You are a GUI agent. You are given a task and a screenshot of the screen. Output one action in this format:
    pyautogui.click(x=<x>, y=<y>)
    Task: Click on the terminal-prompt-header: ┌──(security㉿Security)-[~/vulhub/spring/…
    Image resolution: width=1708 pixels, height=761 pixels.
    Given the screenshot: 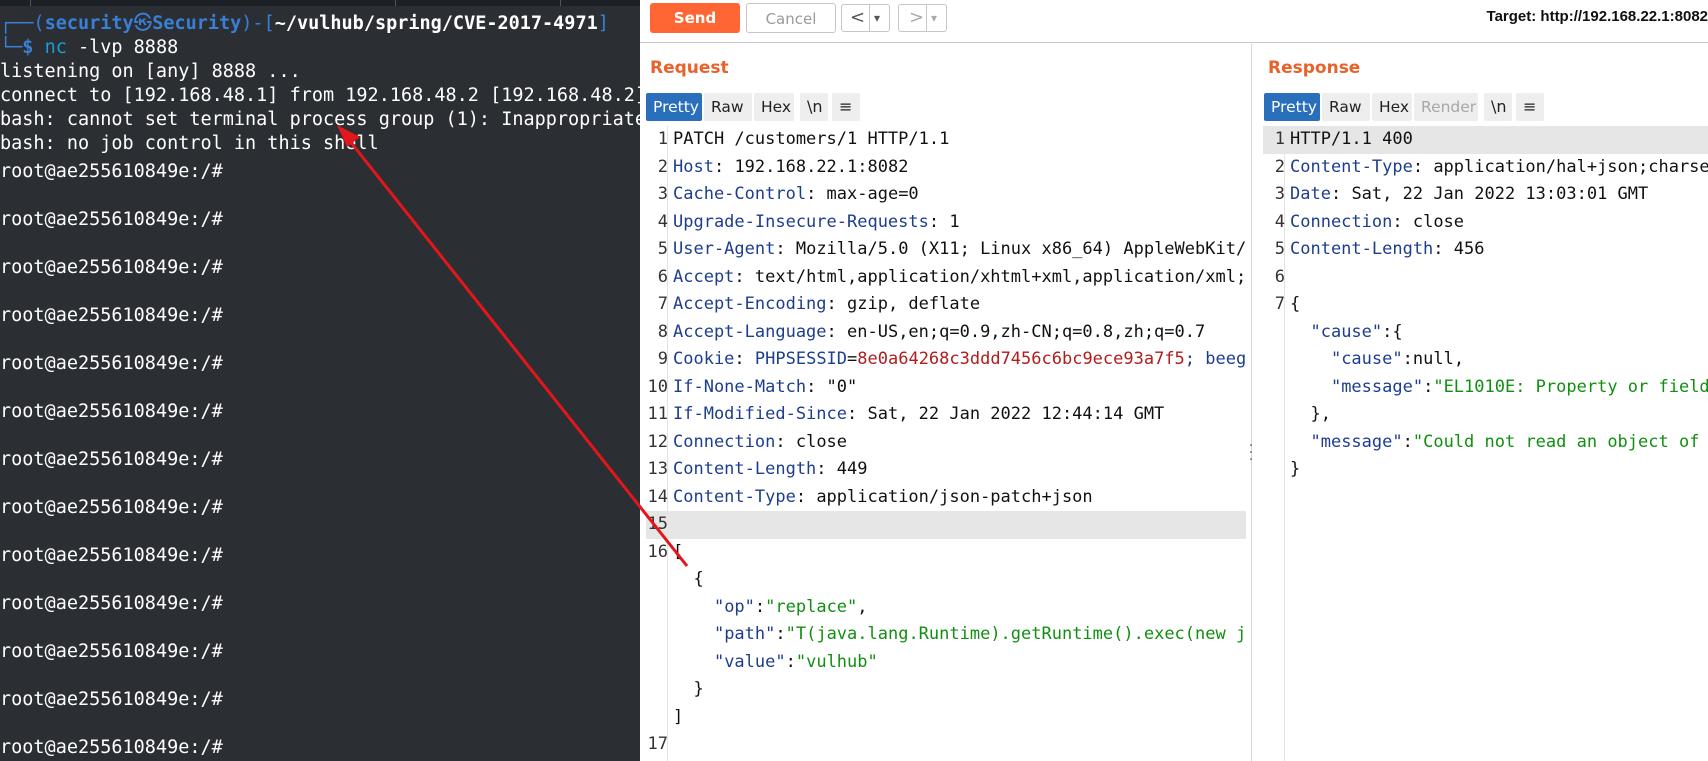 What is the action you would take?
    pyautogui.click(x=304, y=23)
    